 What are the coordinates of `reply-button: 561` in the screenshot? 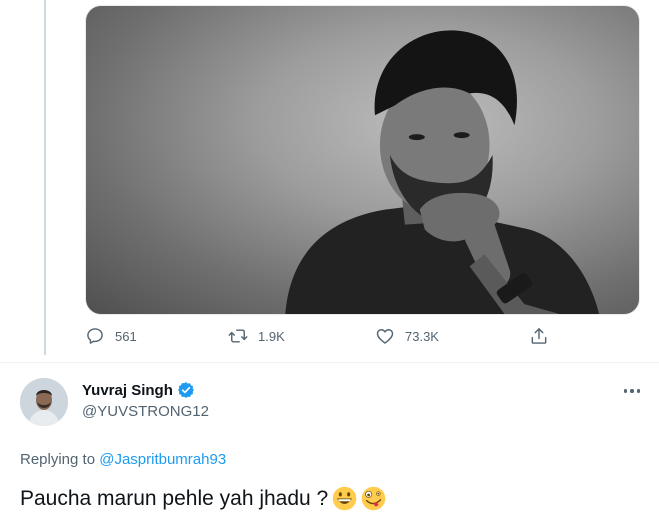 It's located at (111, 336).